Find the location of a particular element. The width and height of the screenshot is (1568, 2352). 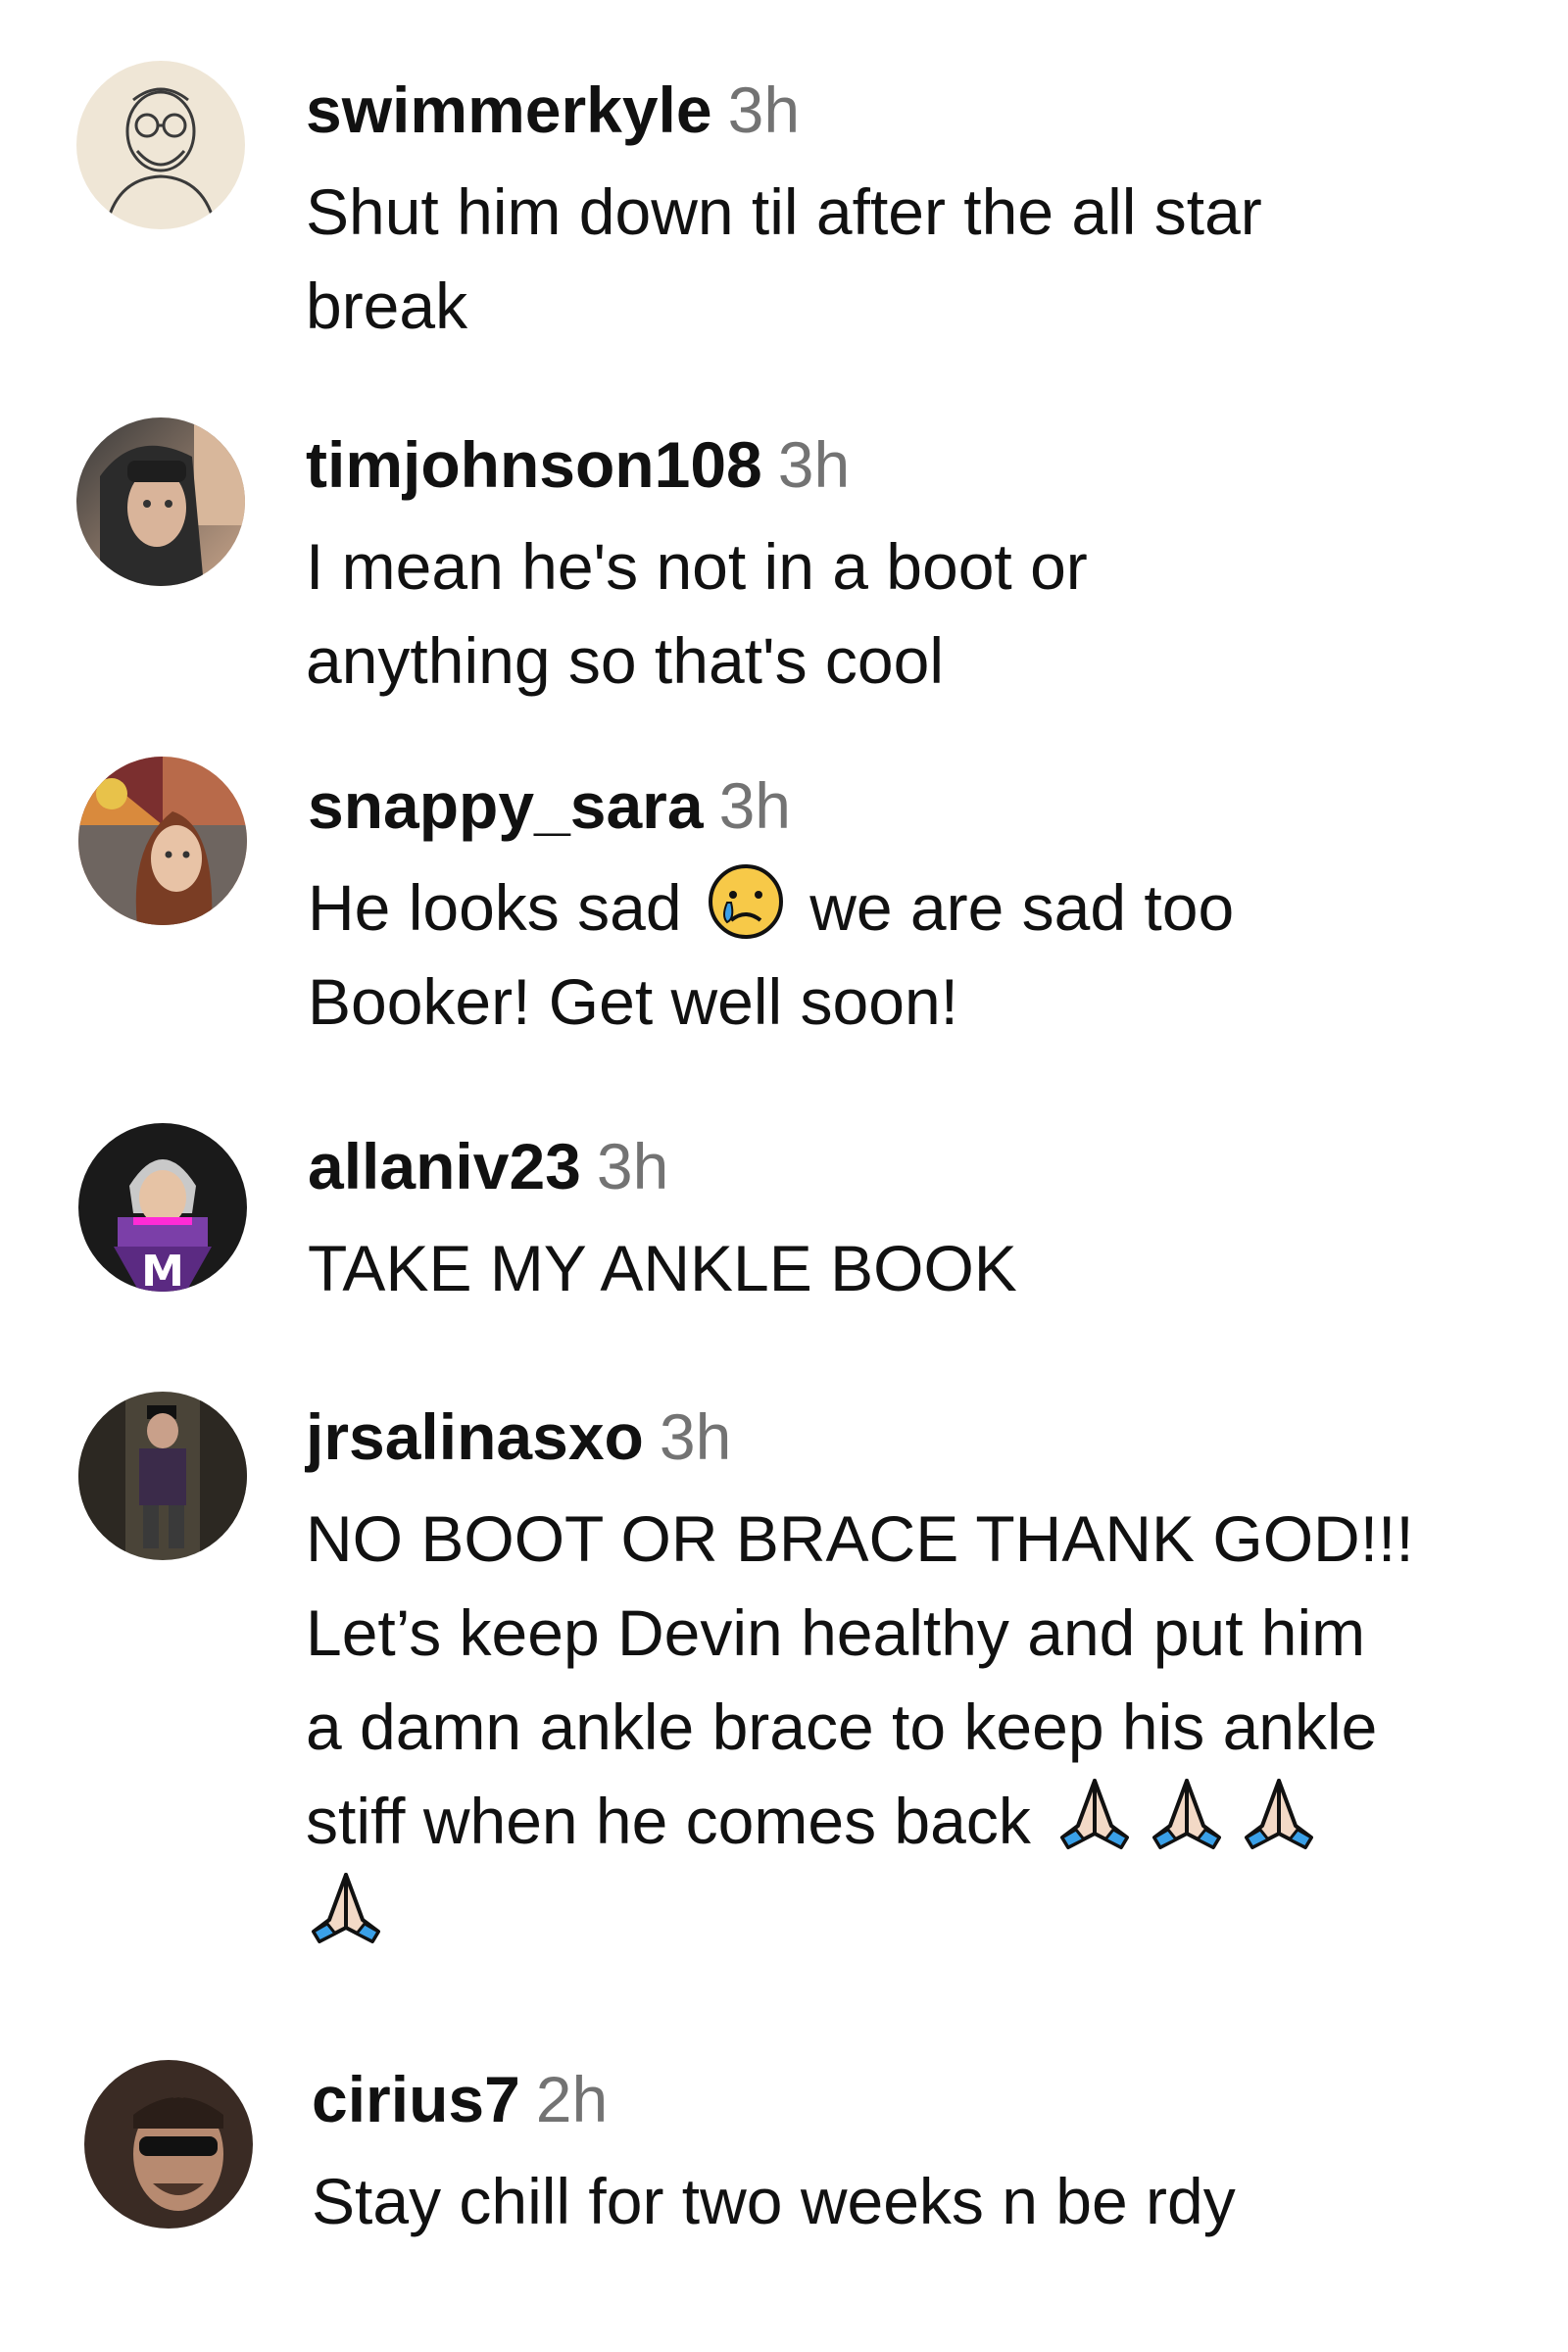

comment-header: cirius7 2h is located at coordinates (940, 2107).